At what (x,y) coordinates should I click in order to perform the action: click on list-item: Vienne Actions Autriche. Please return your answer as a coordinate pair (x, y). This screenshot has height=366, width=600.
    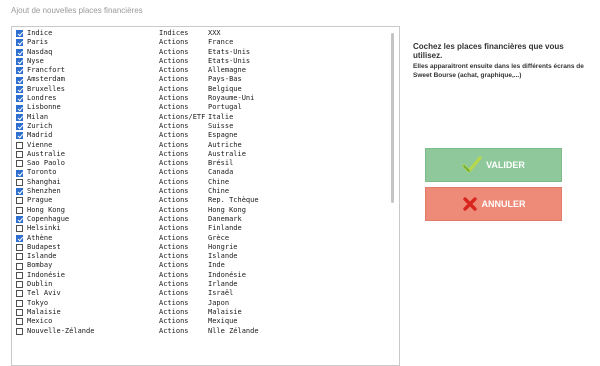
    Looking at the image, I should click on (162, 145).